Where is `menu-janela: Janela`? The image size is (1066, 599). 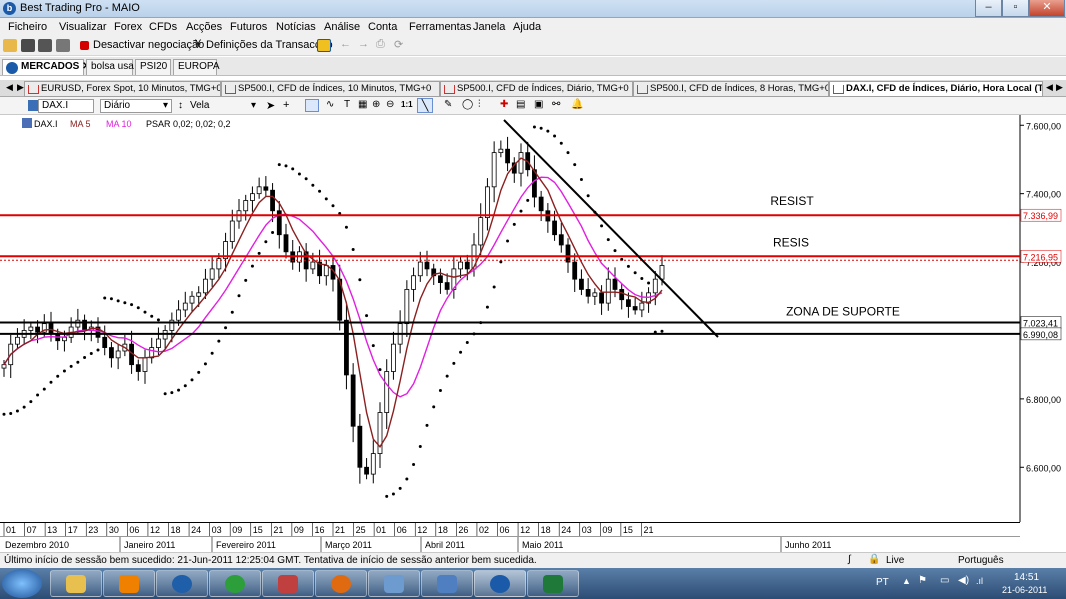 menu-janela: Janela is located at coordinates (489, 27).